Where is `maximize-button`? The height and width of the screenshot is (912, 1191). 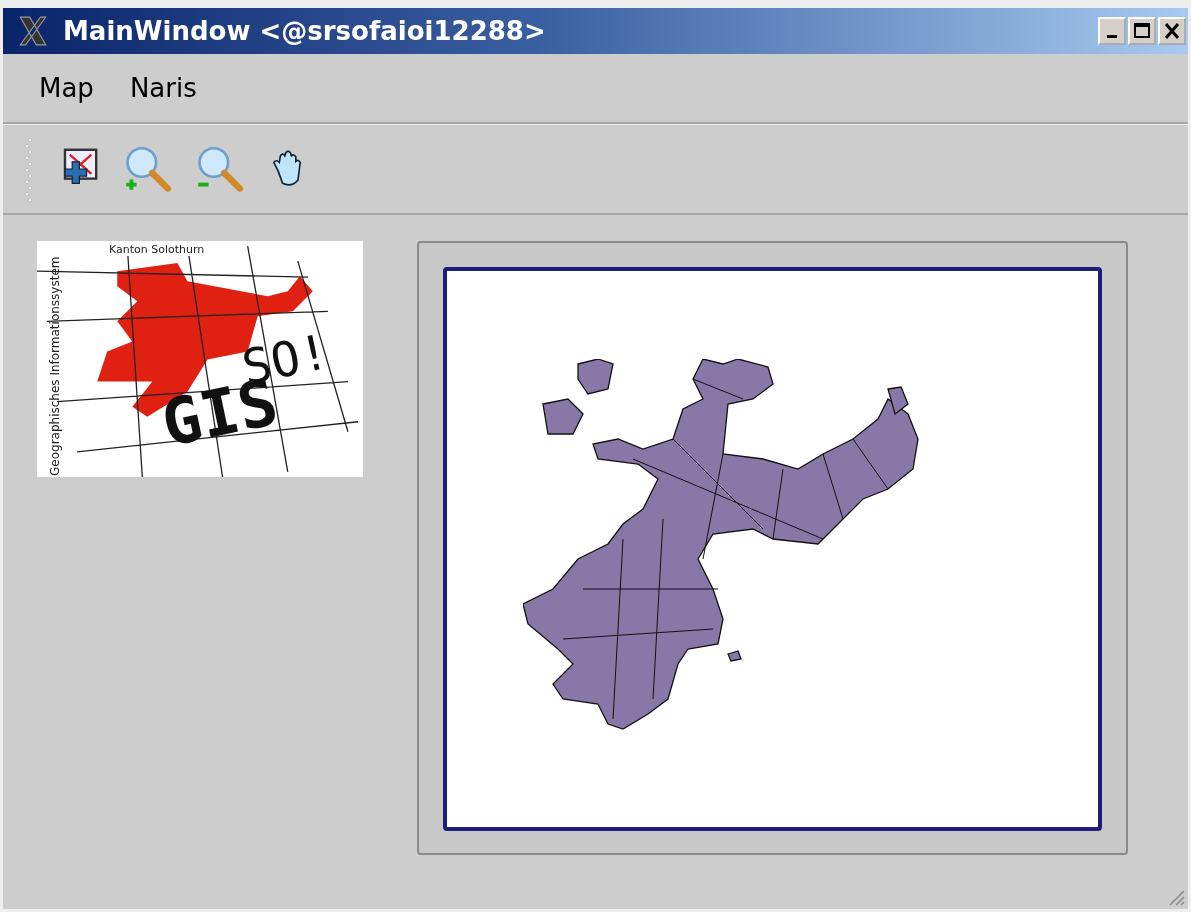
maximize-button is located at coordinates (1142, 31).